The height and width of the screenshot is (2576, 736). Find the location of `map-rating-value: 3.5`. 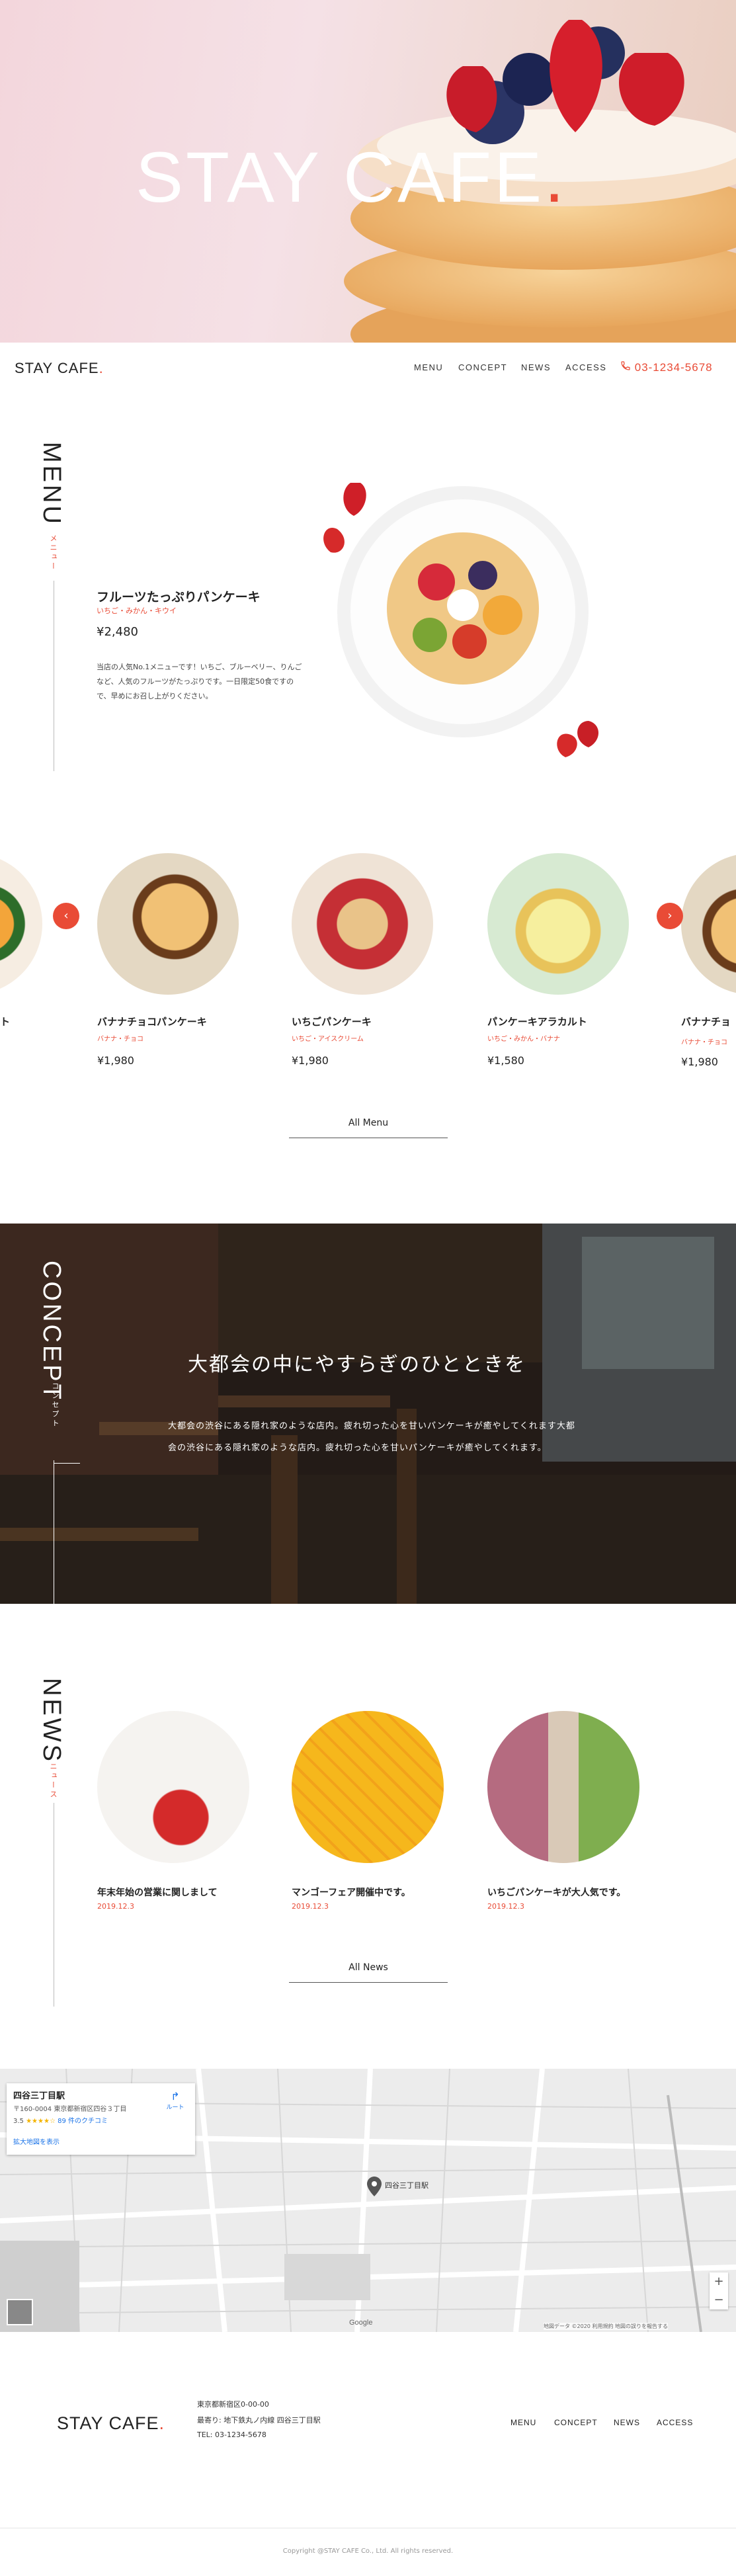

map-rating-value: 3.5 is located at coordinates (18, 2121).